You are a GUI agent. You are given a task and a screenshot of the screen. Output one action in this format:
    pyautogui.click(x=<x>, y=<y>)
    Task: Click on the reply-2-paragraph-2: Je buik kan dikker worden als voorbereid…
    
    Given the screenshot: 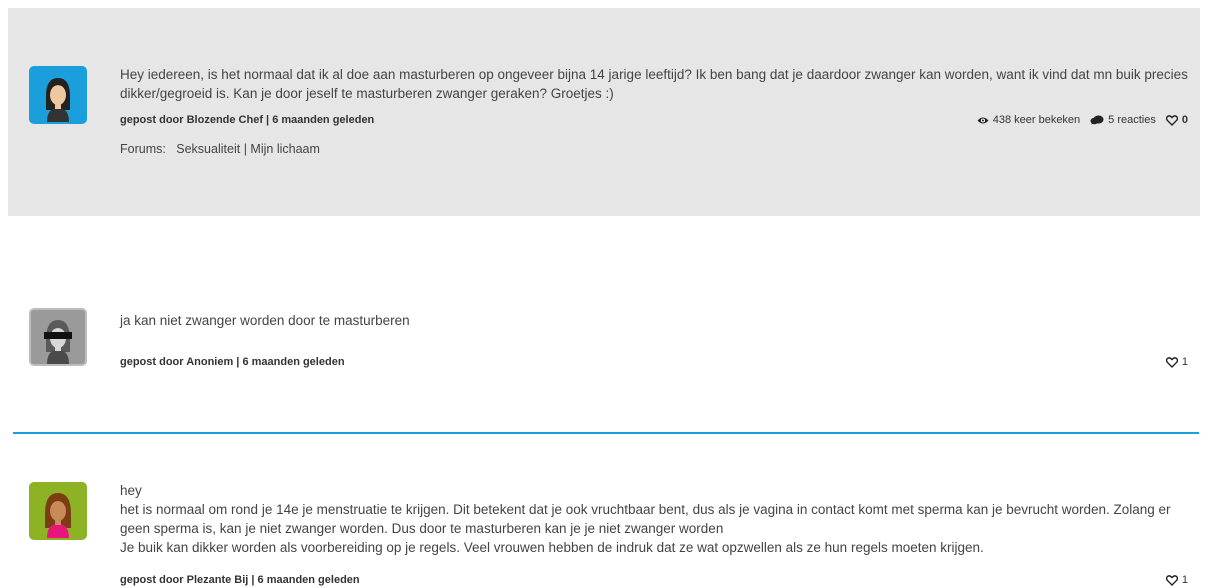 What is the action you would take?
    pyautogui.click(x=552, y=547)
    